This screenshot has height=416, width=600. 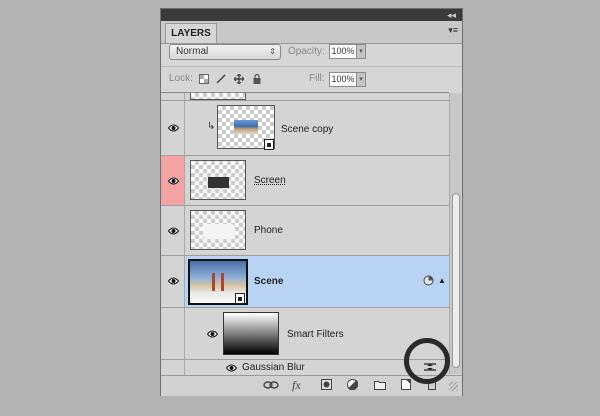 I want to click on layer-row-scene: Scene ▲, so click(x=305, y=282).